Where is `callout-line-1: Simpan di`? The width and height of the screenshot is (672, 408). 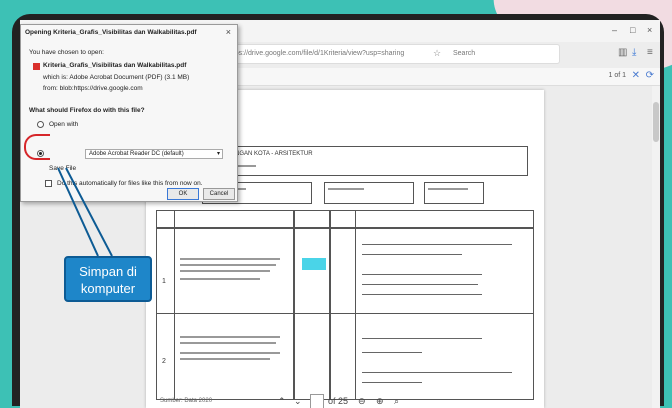
callout-line-1: Simpan di is located at coordinates (108, 271).